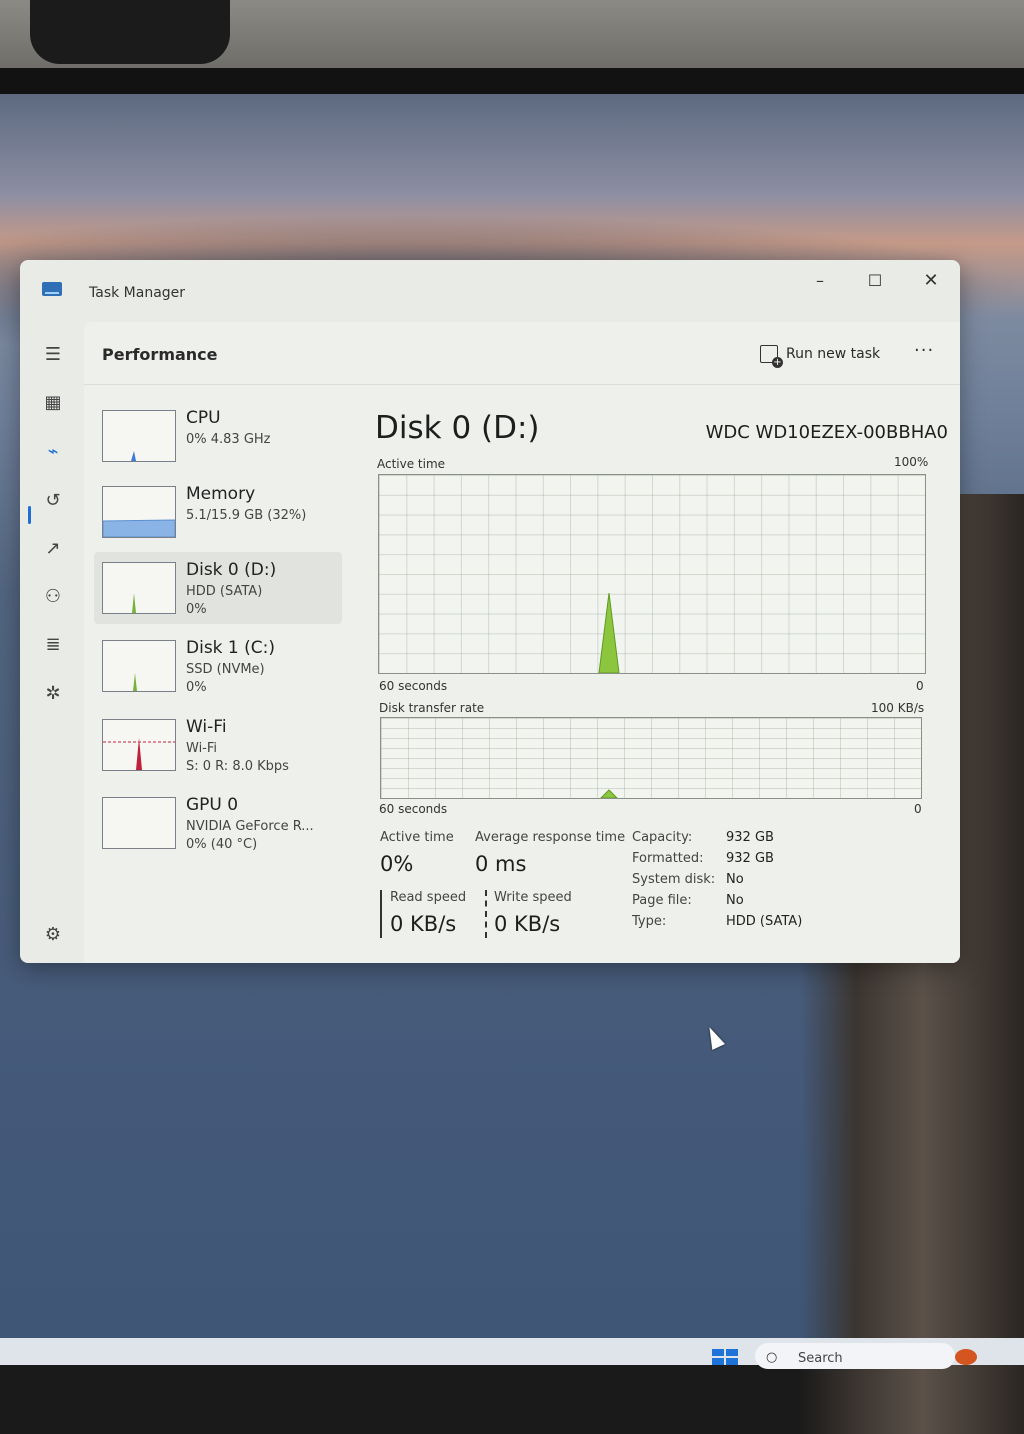 The height and width of the screenshot is (1434, 1024). I want to click on device-cpu: CPU 0% 4.83 GHz, so click(218, 436).